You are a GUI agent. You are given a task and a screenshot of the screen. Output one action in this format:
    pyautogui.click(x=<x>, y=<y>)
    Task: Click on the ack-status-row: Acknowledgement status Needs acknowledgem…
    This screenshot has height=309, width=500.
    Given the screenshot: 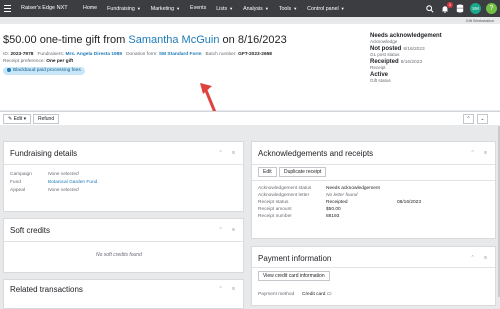 What is the action you would take?
    pyautogui.click(x=319, y=188)
    